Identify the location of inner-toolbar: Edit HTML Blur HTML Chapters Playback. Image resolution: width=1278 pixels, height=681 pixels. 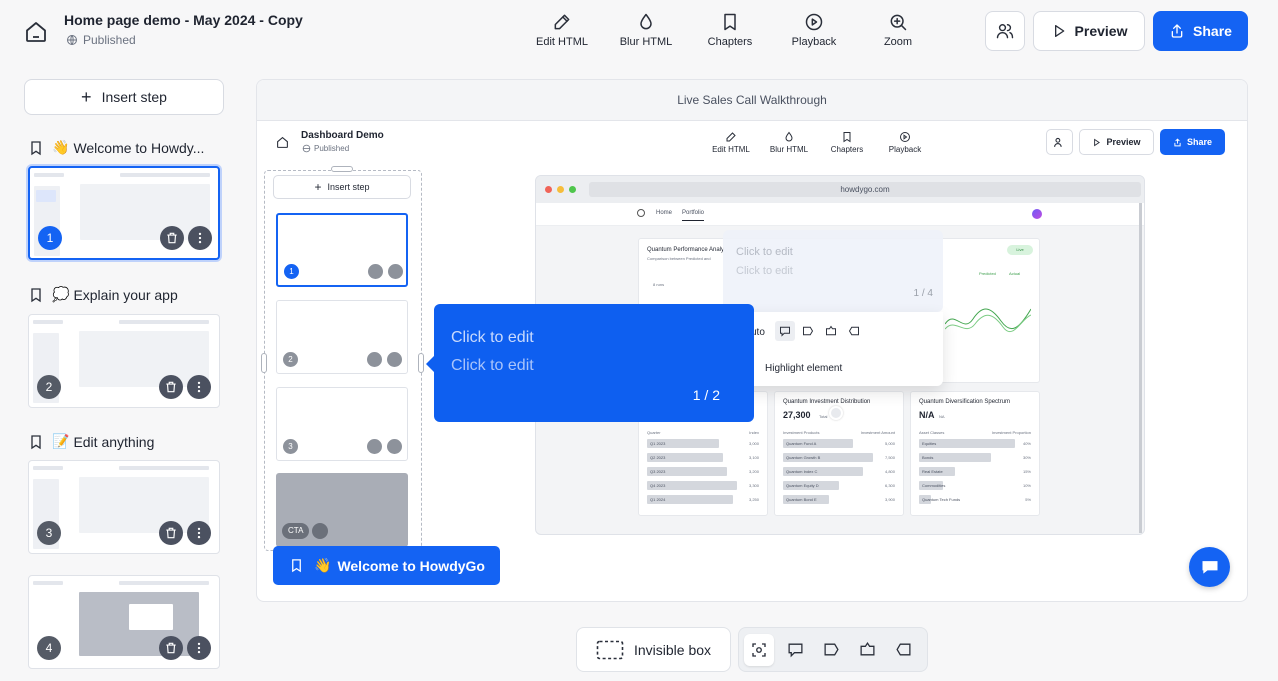
(818, 142).